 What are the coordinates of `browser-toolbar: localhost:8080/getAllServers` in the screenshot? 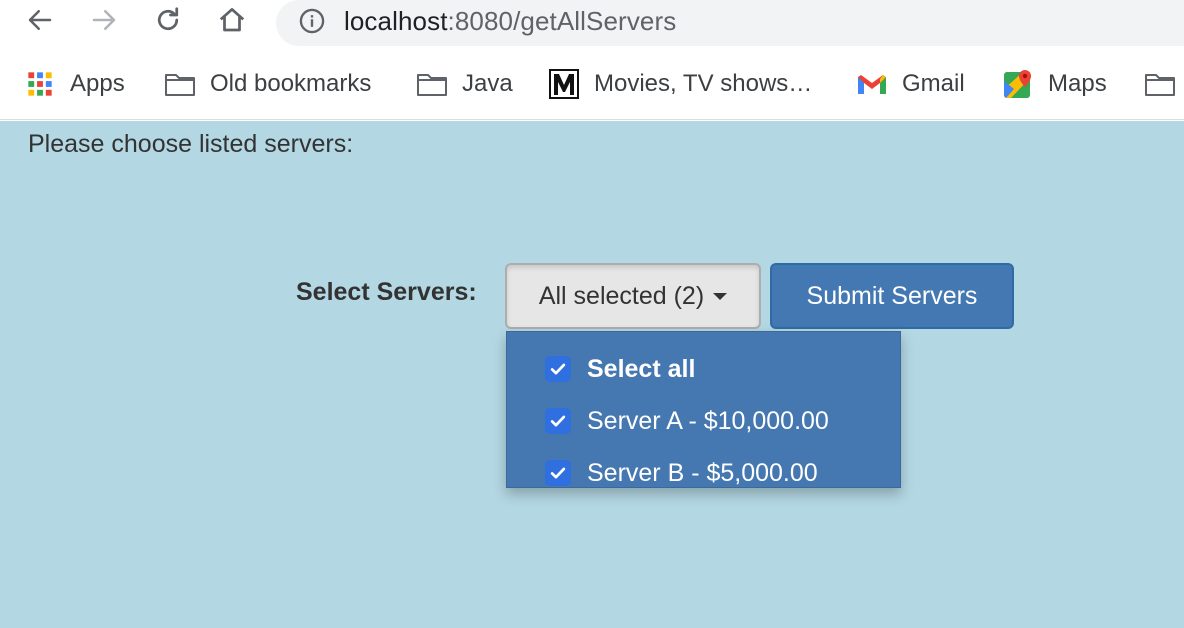 It's located at (592, 25).